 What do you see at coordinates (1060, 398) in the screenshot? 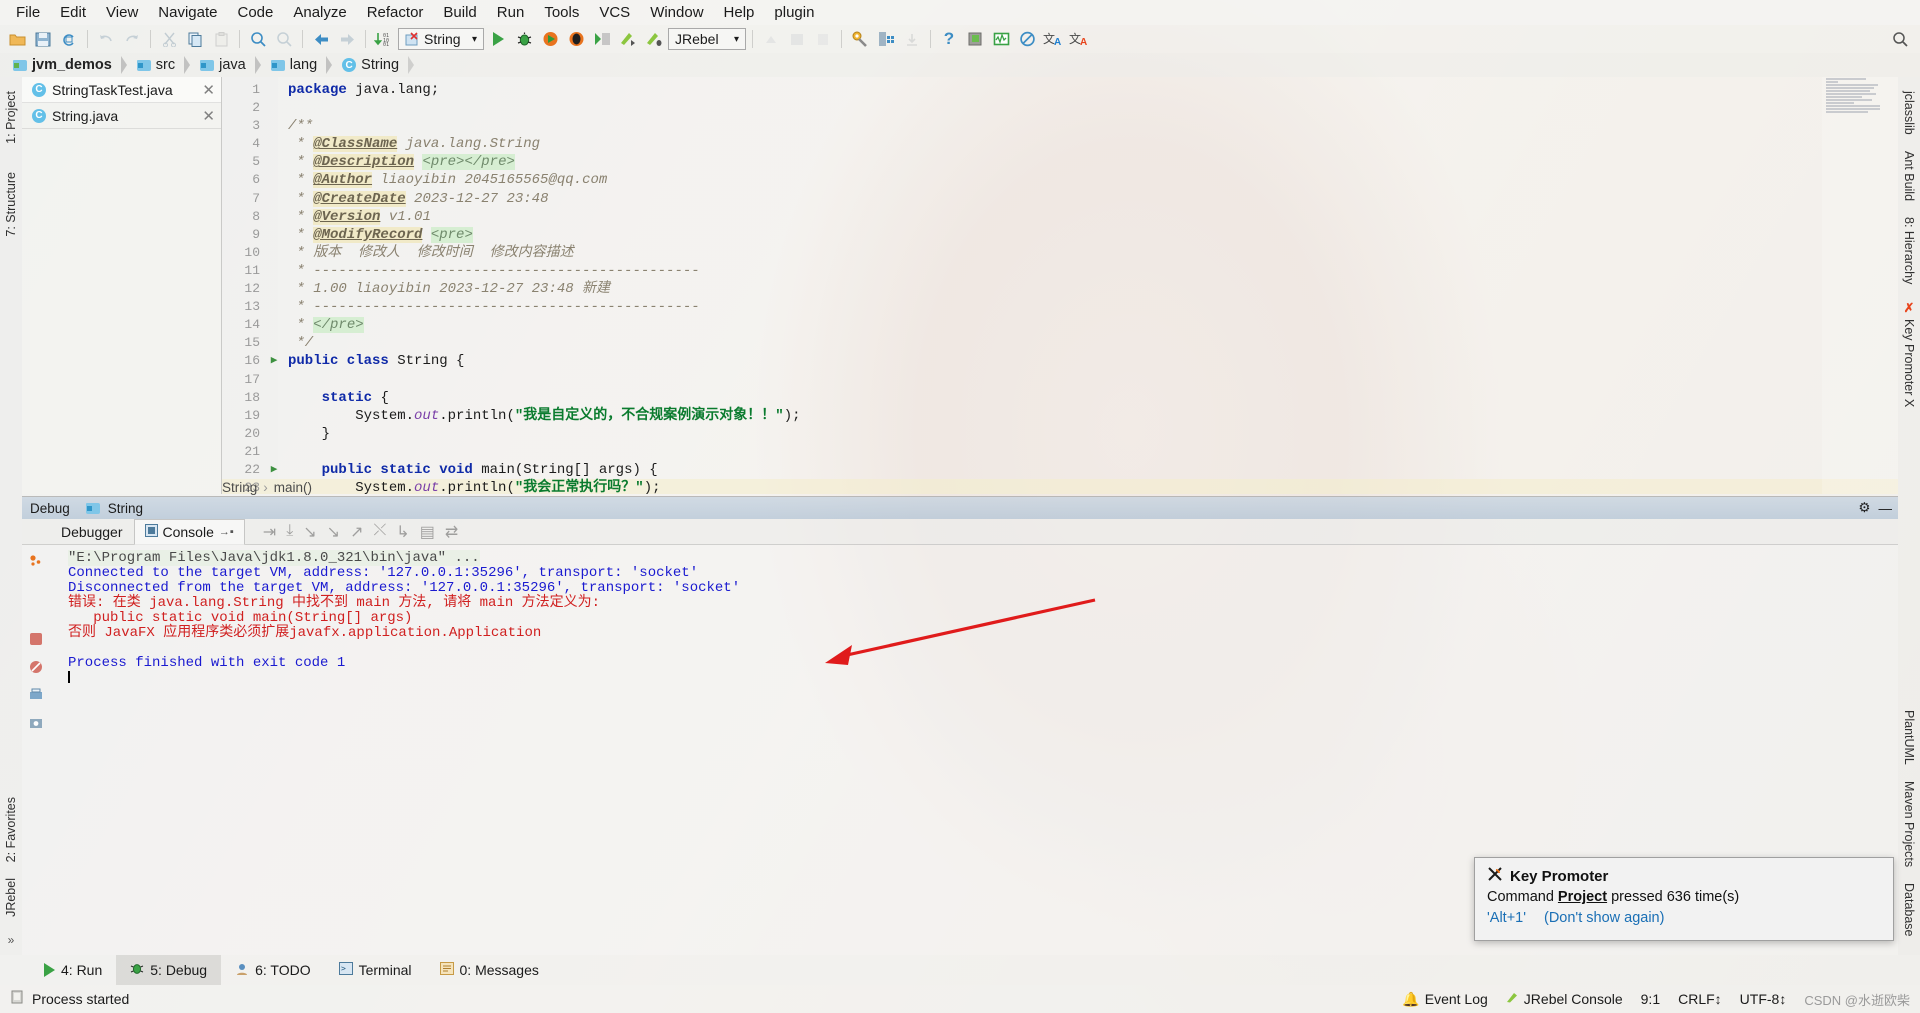
I see `code-line: 18 static {` at bounding box center [1060, 398].